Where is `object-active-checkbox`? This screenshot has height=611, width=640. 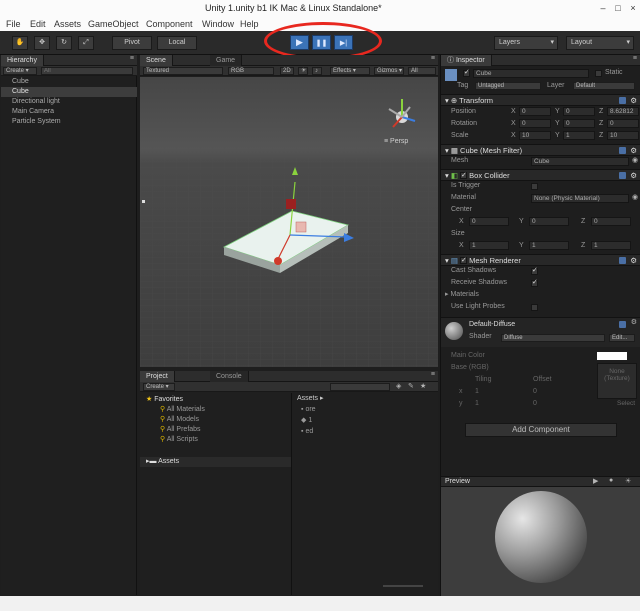
object-active-checkbox is located at coordinates (466, 72).